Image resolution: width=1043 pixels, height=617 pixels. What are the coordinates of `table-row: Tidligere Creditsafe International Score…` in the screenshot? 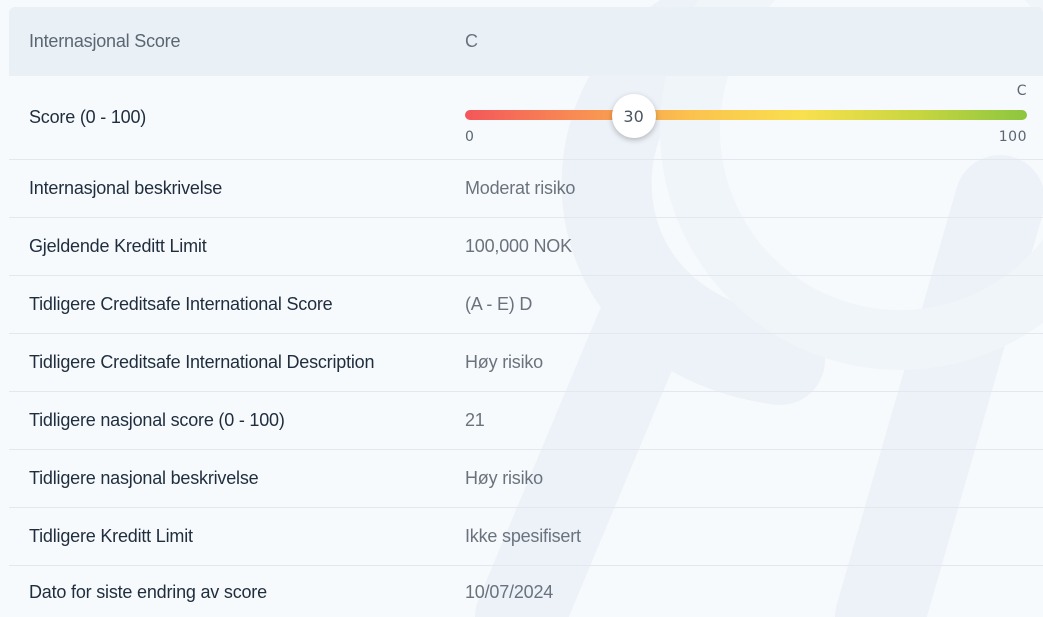 It's located at (526, 305).